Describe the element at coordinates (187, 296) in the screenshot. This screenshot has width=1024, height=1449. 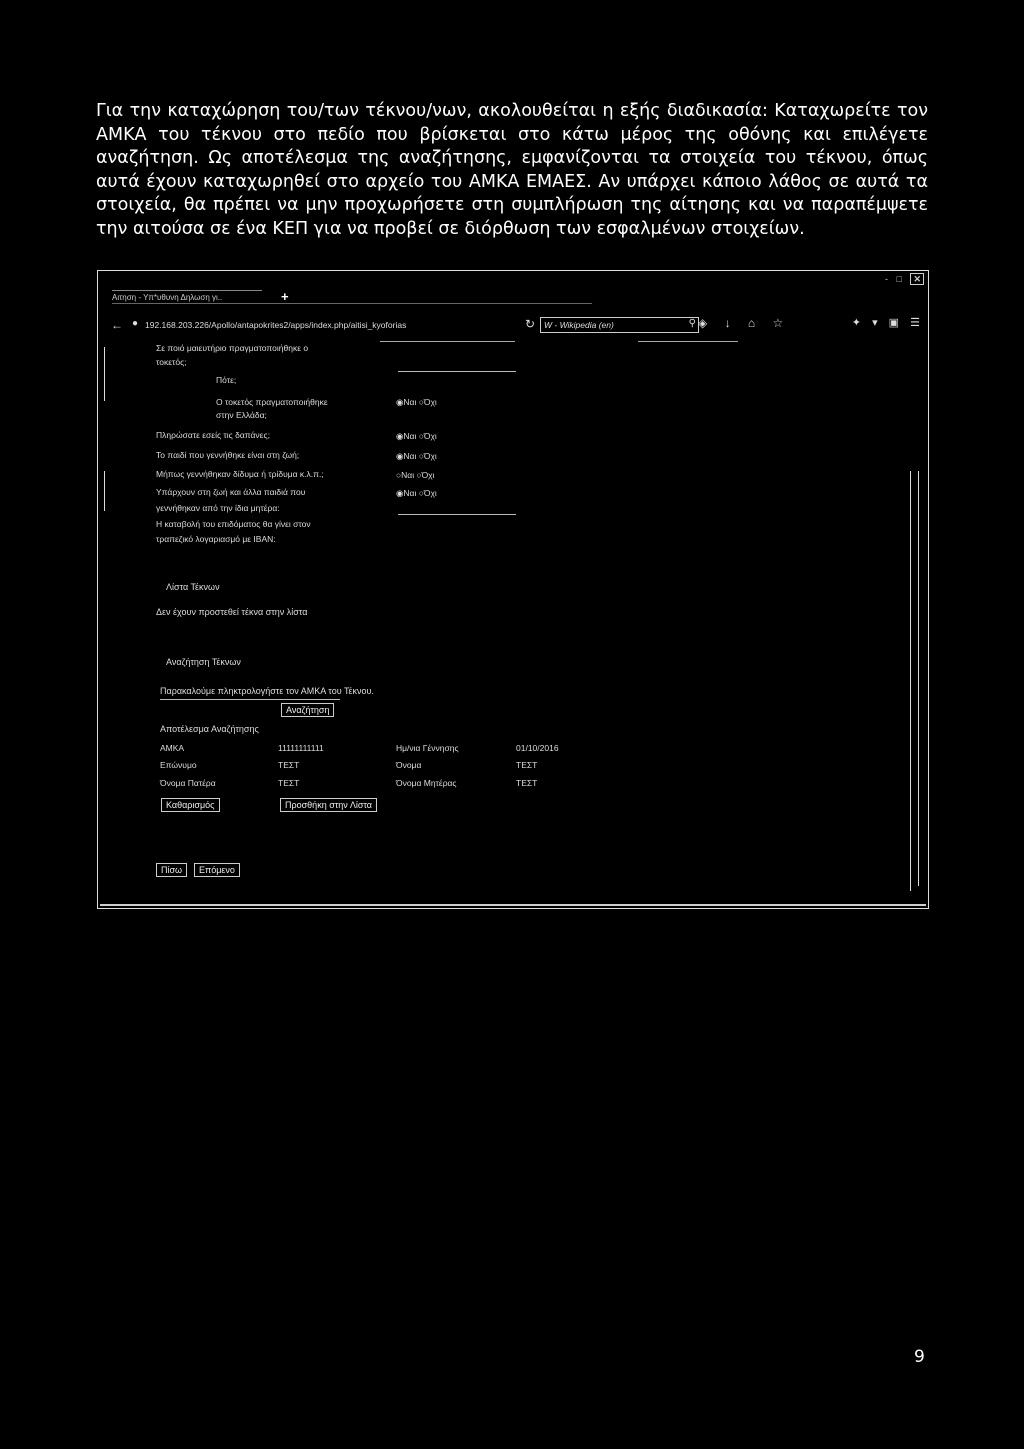
I see `browser-tab: Αιτηση - Υπ*υθυνη Δηλωση γι..` at that location.